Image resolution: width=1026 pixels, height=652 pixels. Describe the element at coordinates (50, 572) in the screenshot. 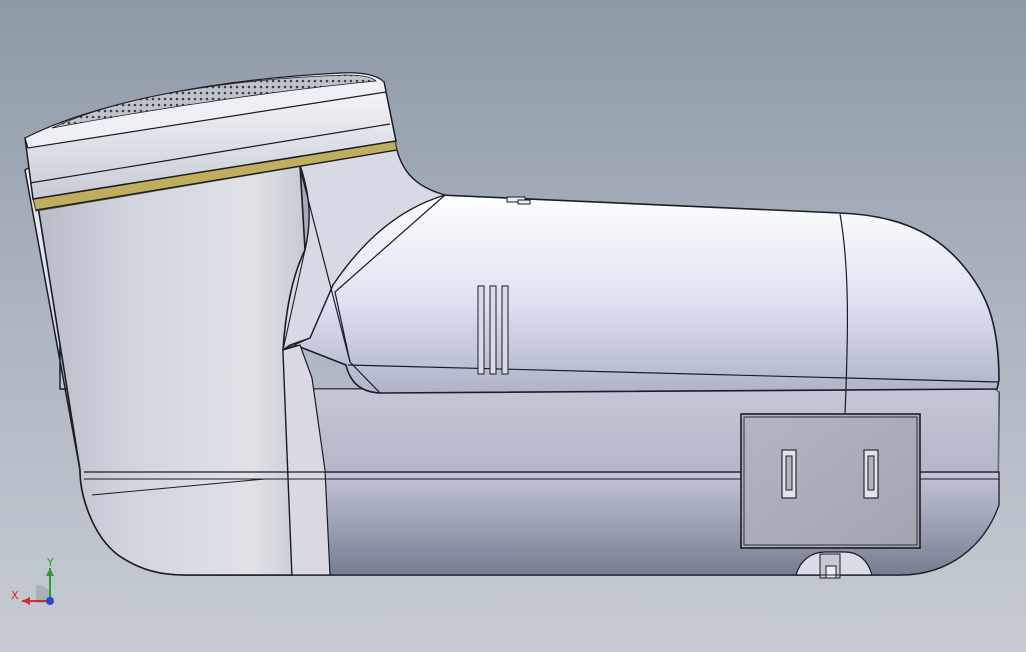

I see `y-axis-arrow` at that location.